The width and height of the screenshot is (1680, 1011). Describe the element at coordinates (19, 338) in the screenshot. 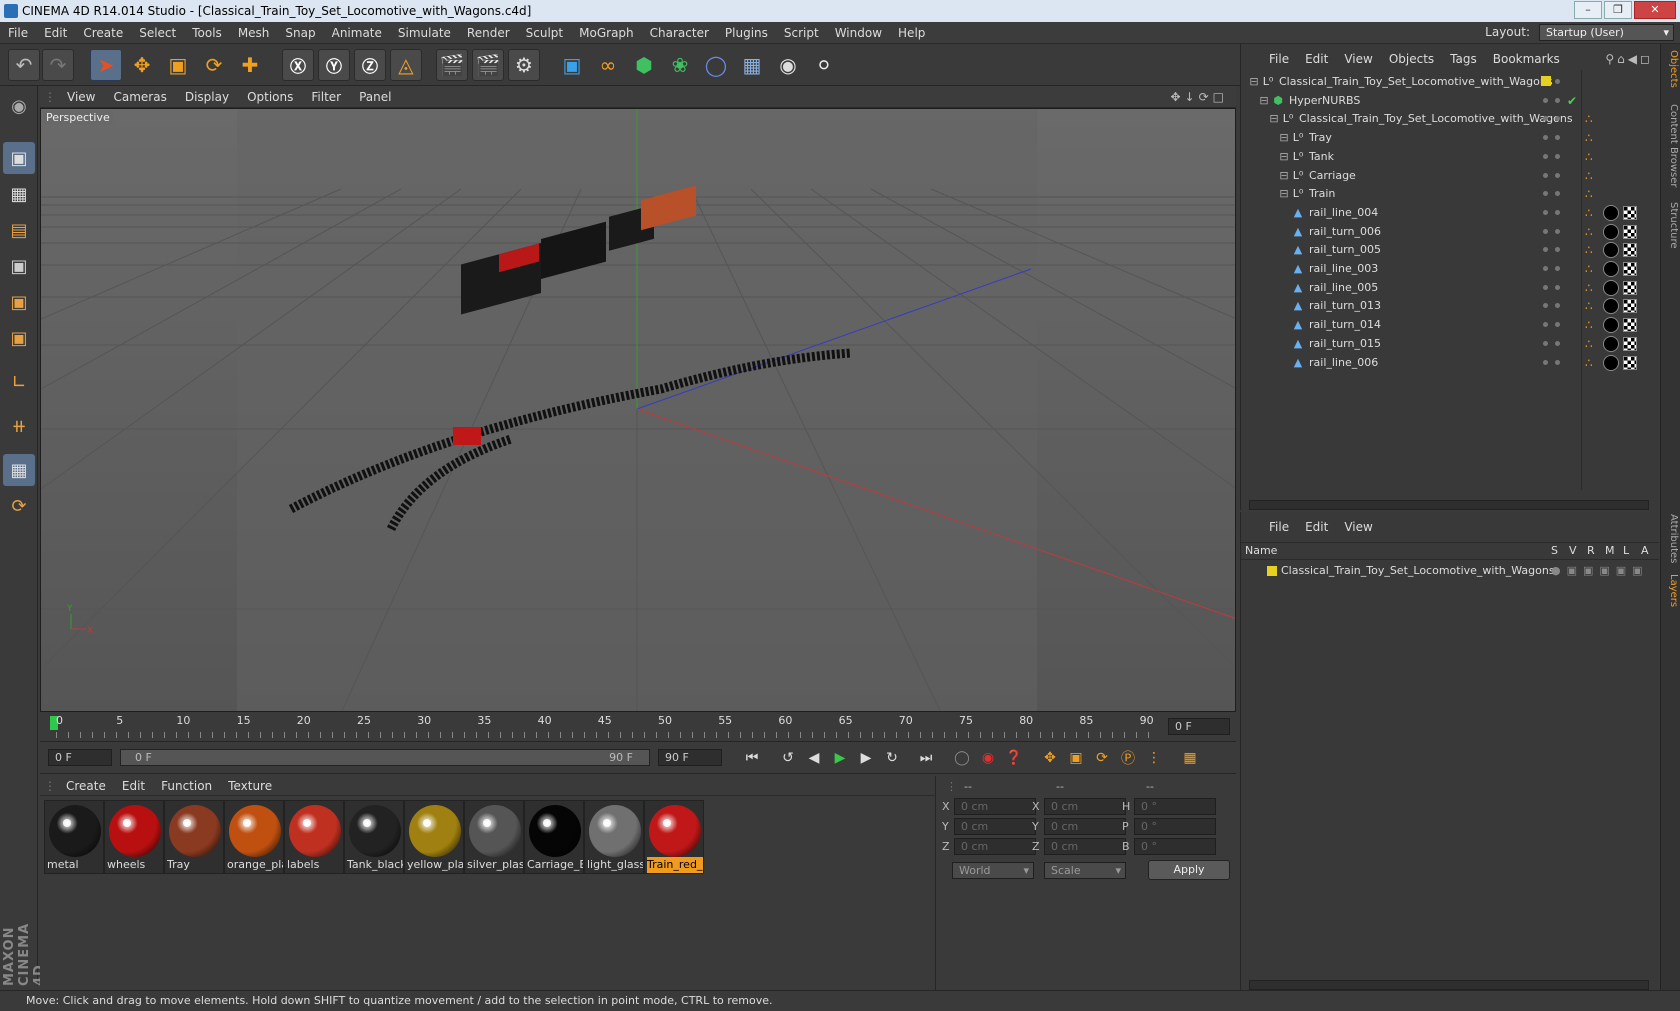

I see `polygons-mode-icon: ▣` at that location.